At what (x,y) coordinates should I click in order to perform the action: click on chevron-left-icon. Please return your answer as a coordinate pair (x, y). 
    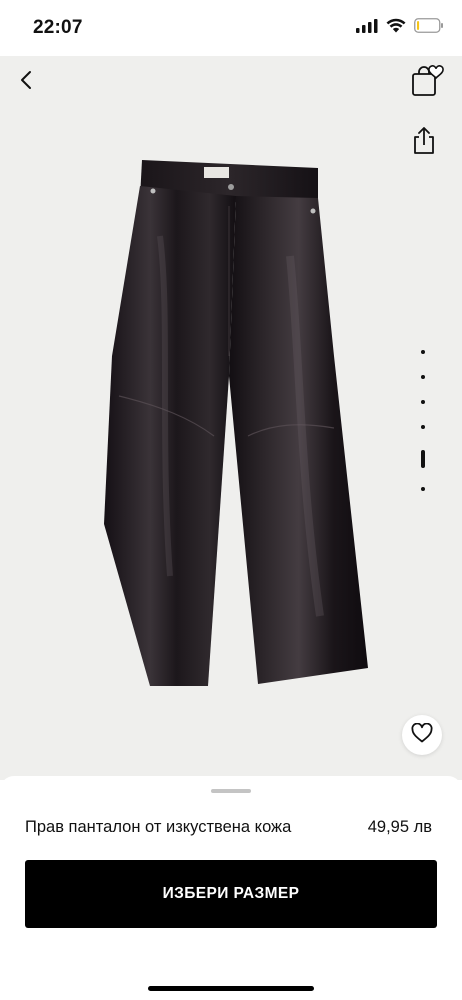
    Looking at the image, I should click on (26, 82).